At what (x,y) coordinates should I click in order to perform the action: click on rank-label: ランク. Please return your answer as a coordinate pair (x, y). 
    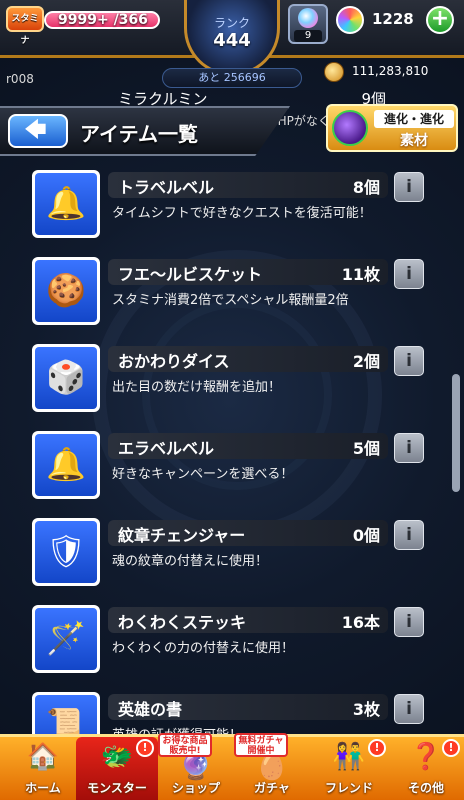
    Looking at the image, I should click on (231, 23).